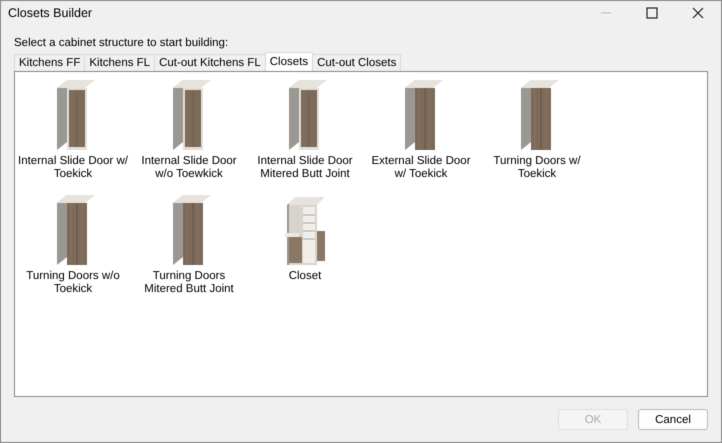 This screenshot has width=722, height=443. Describe the element at coordinates (673, 419) in the screenshot. I see `cancel-button: Cancel` at that location.